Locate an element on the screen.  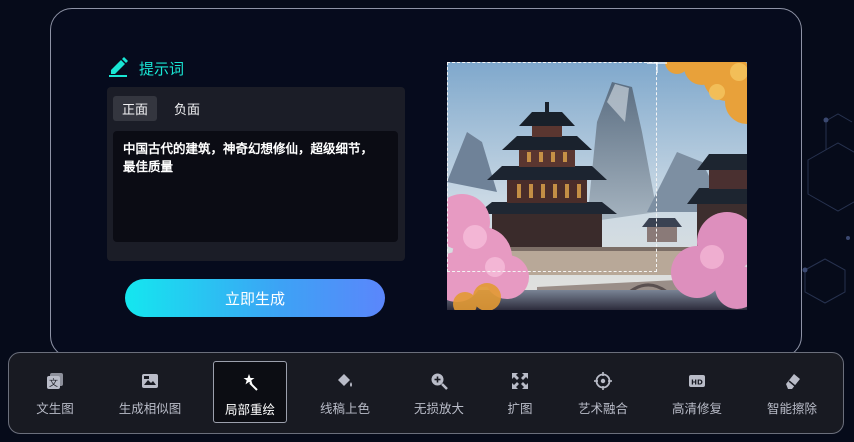
tool-label: 线稿上色 is located at coordinates (344, 408).